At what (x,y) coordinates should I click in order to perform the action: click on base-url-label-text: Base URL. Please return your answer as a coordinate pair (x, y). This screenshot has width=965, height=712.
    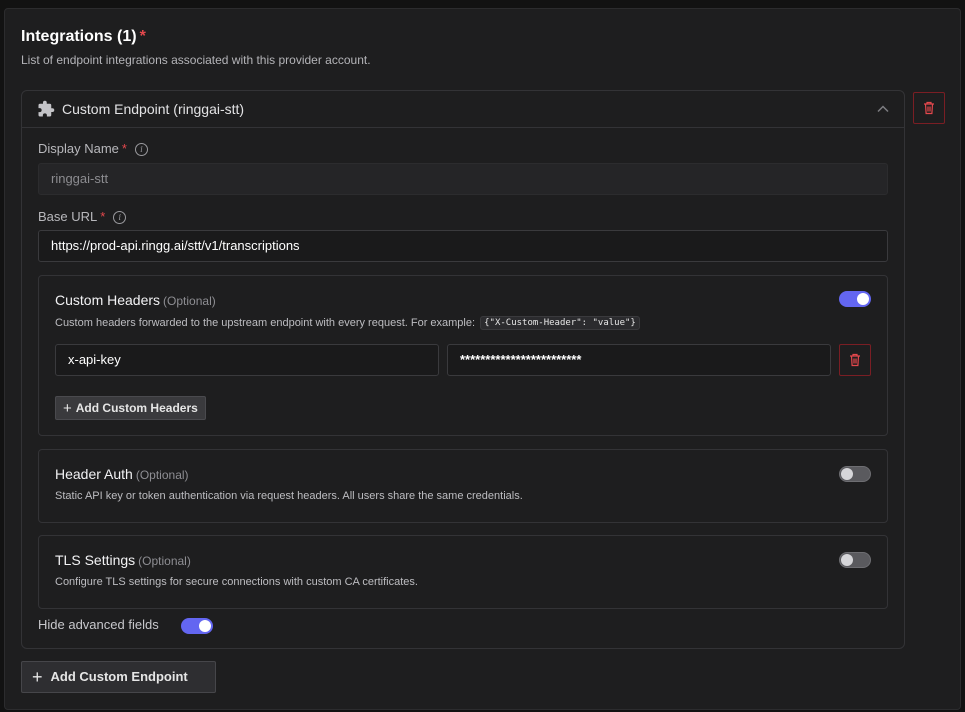
    Looking at the image, I should click on (68, 216).